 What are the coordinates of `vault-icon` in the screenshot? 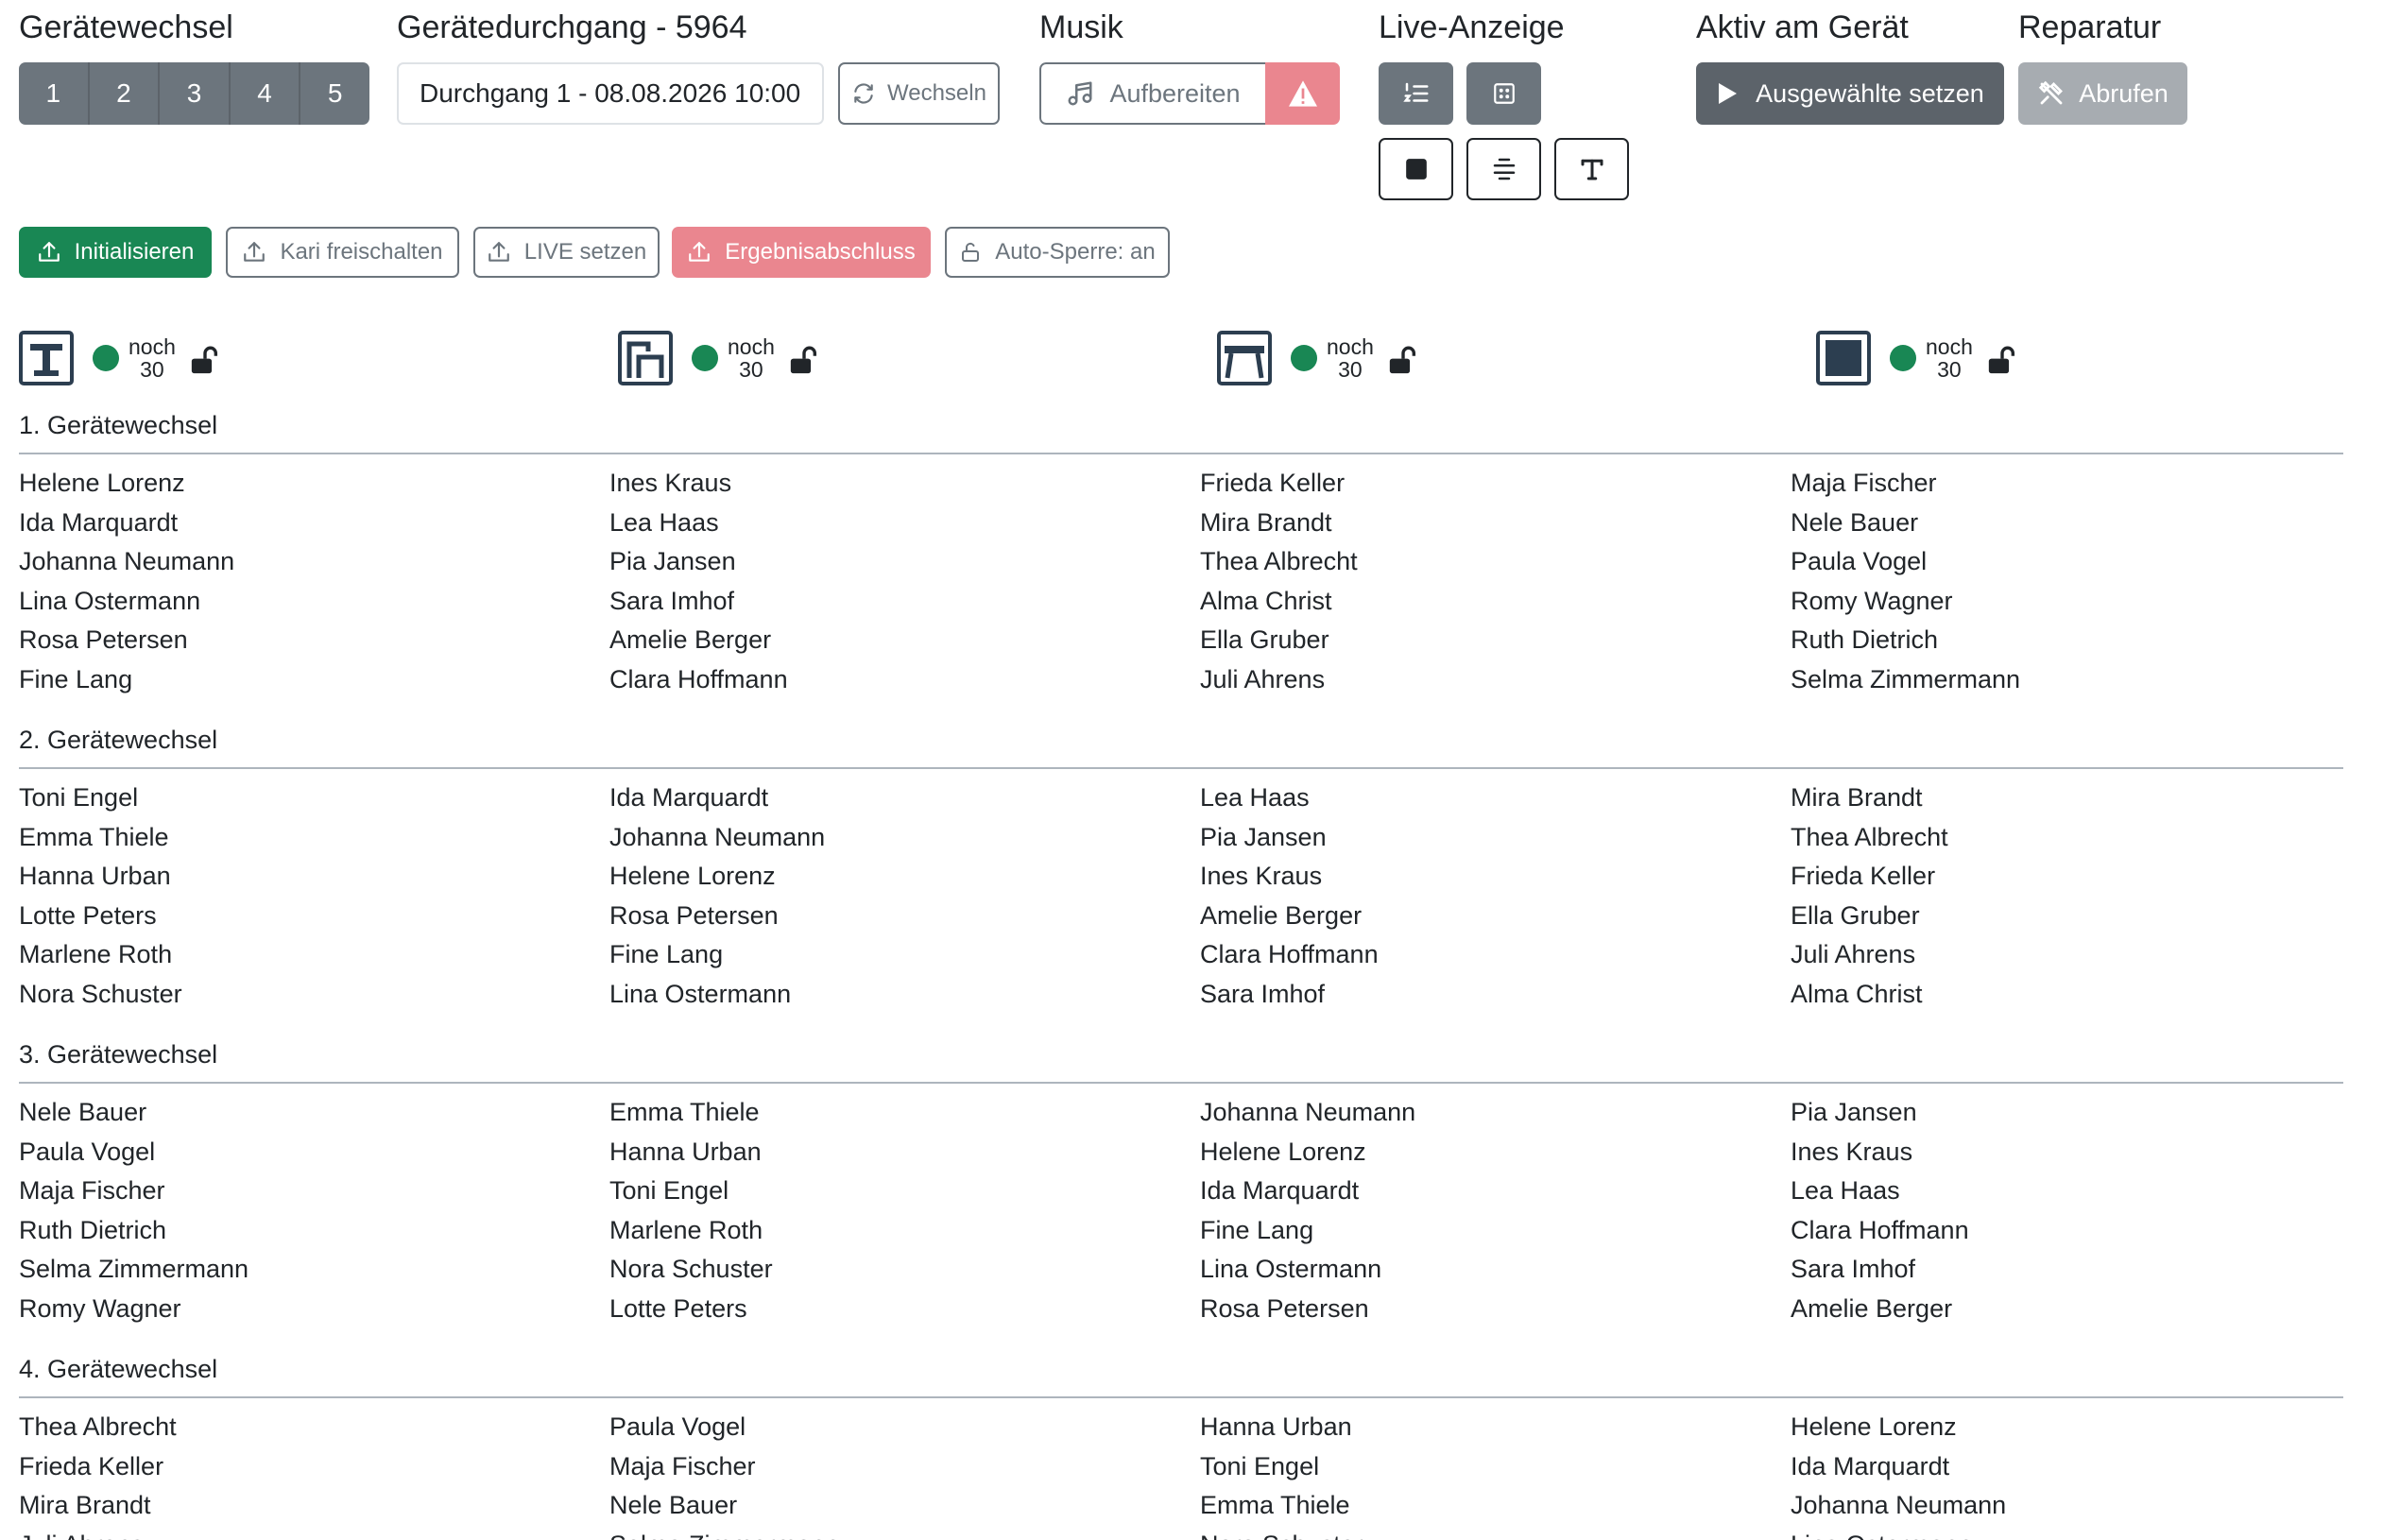 It's located at (46, 358).